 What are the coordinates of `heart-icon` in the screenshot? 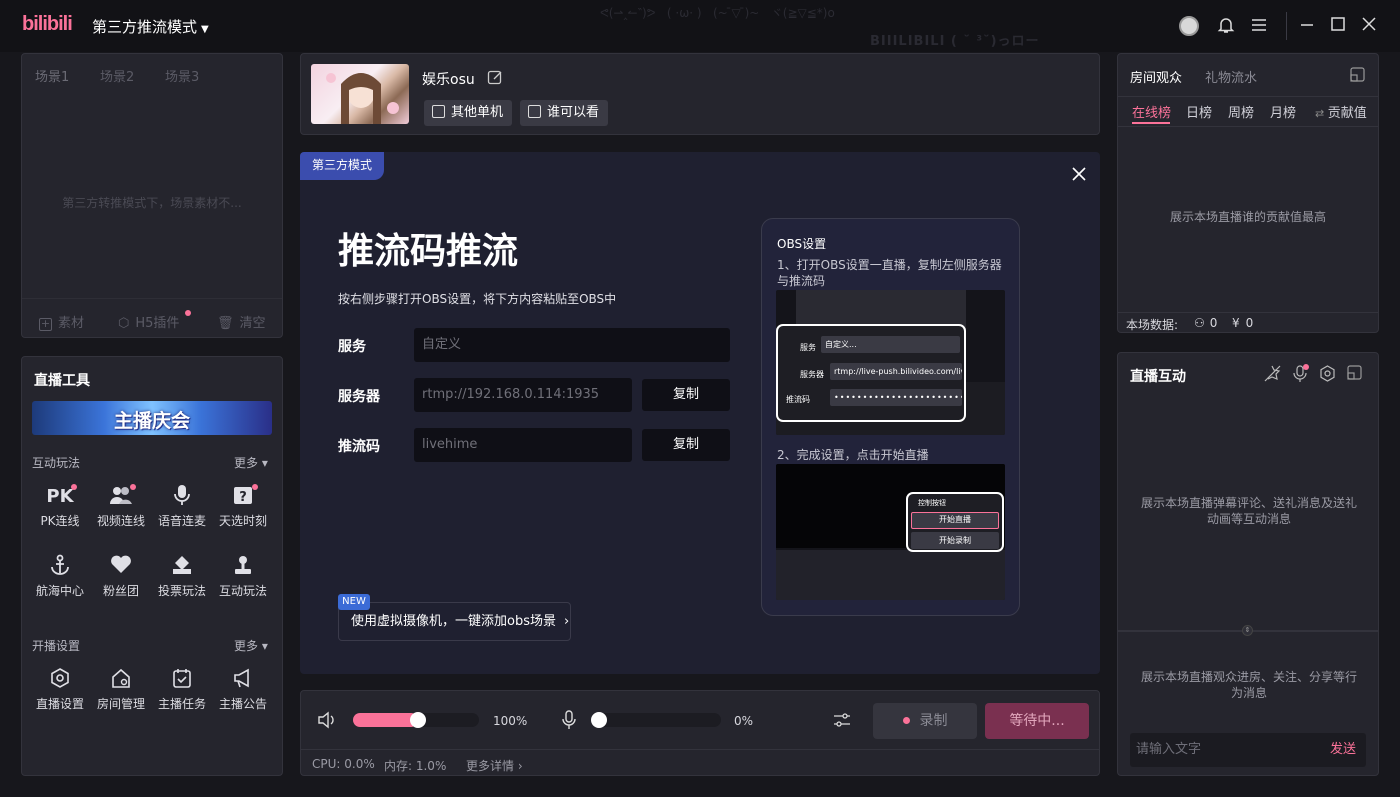 It's located at (121, 567).